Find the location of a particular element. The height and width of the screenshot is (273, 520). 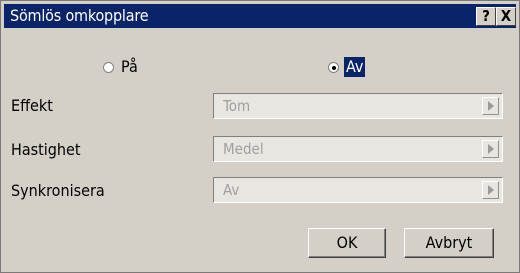

help-button: ? is located at coordinates (486, 16).